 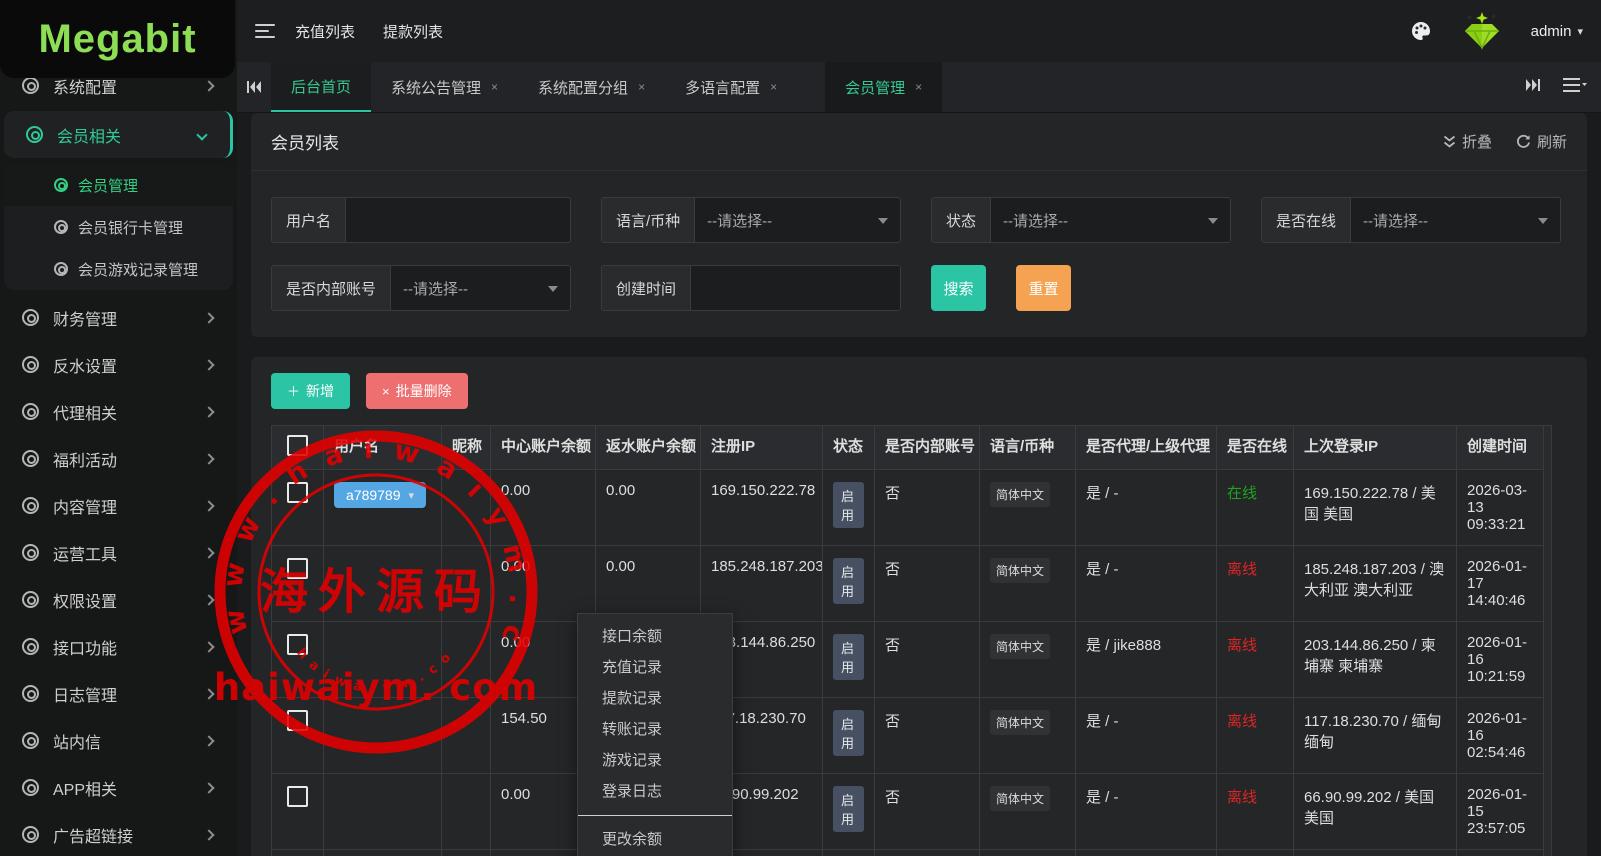 I want to click on cell-register-ip: 185.248.187.203, so click(x=761, y=583).